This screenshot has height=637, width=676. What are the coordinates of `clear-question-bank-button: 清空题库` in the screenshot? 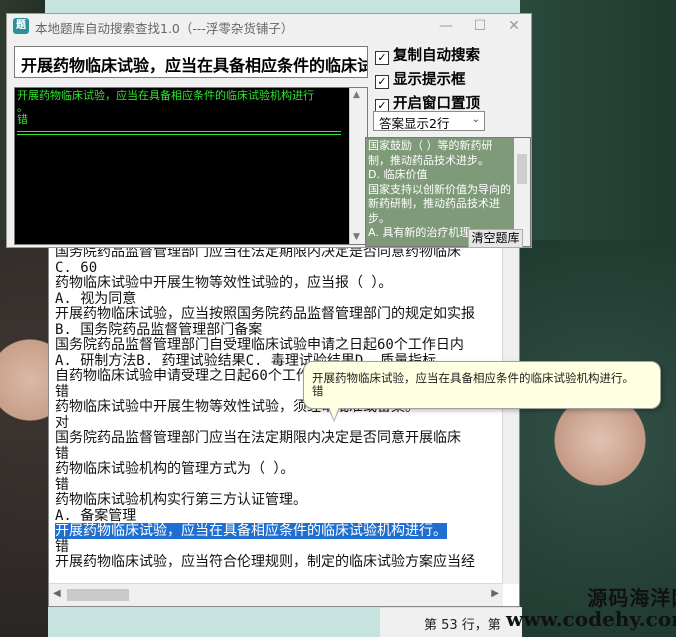 It's located at (495, 238).